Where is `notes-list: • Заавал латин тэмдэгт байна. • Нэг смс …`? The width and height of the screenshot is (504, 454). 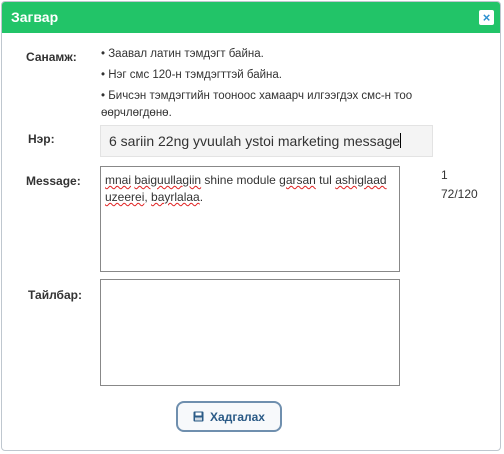
notes-list: • Заавал латин тэмдэгт байна. • Нэг смс … is located at coordinates (273, 83).